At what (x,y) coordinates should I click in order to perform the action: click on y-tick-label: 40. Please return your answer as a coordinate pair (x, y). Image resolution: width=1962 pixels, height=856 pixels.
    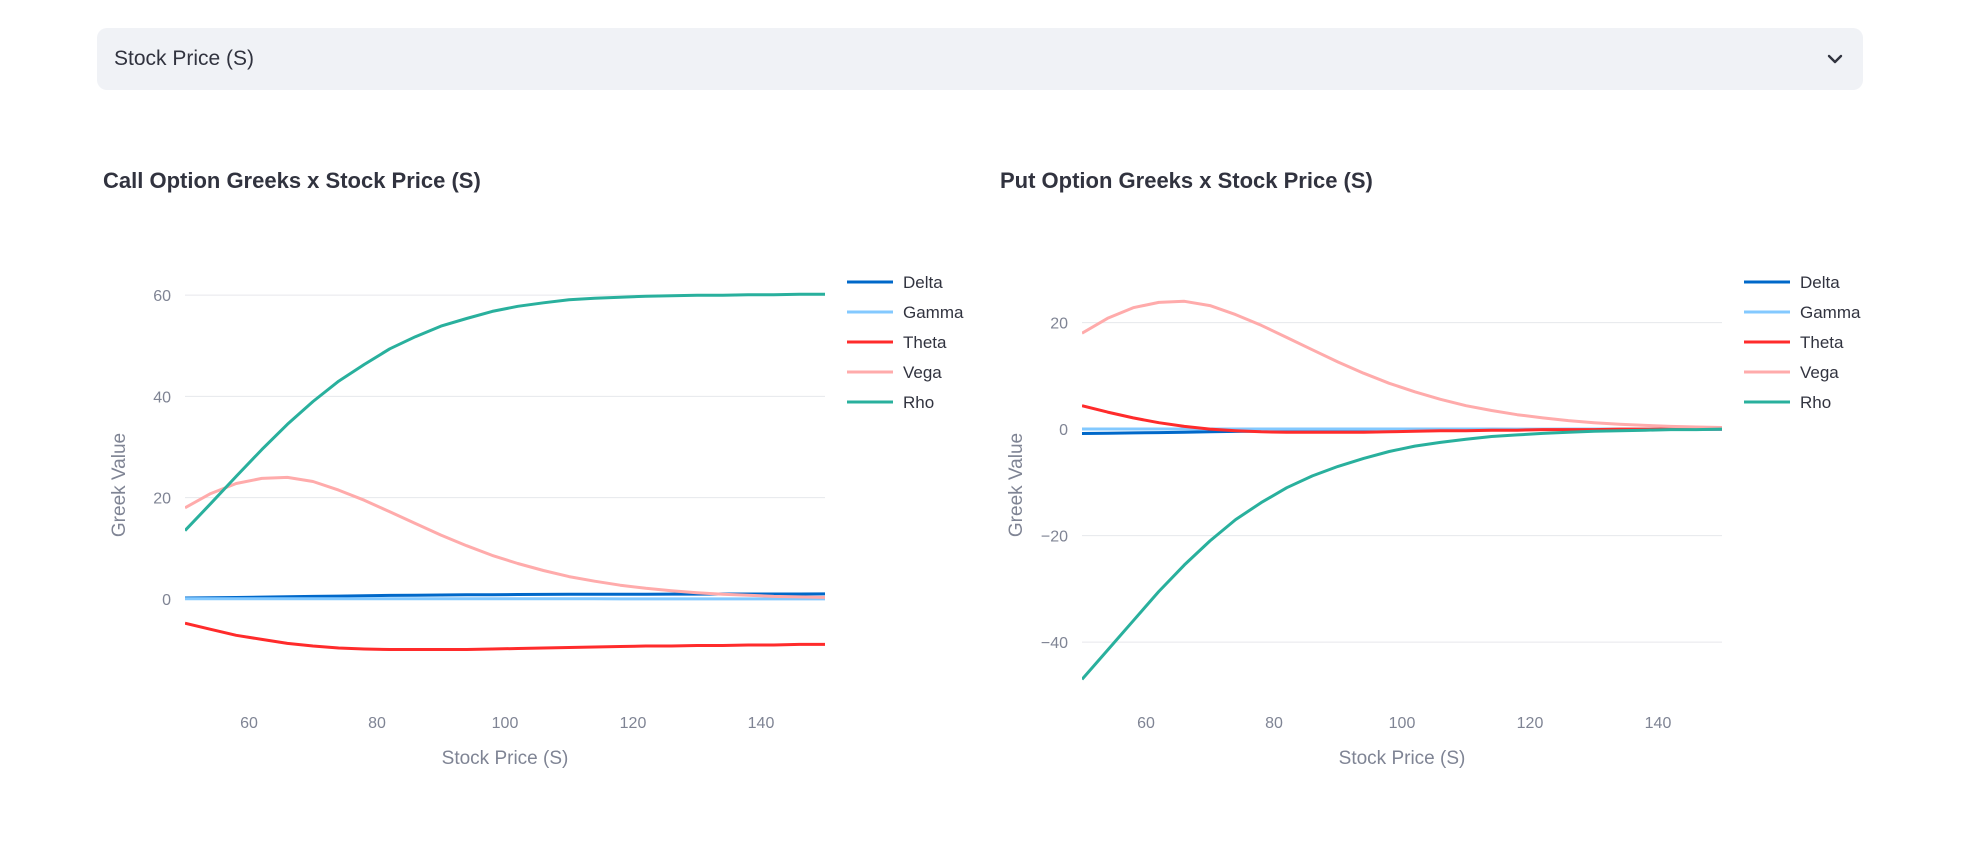
    Looking at the image, I should click on (162, 397).